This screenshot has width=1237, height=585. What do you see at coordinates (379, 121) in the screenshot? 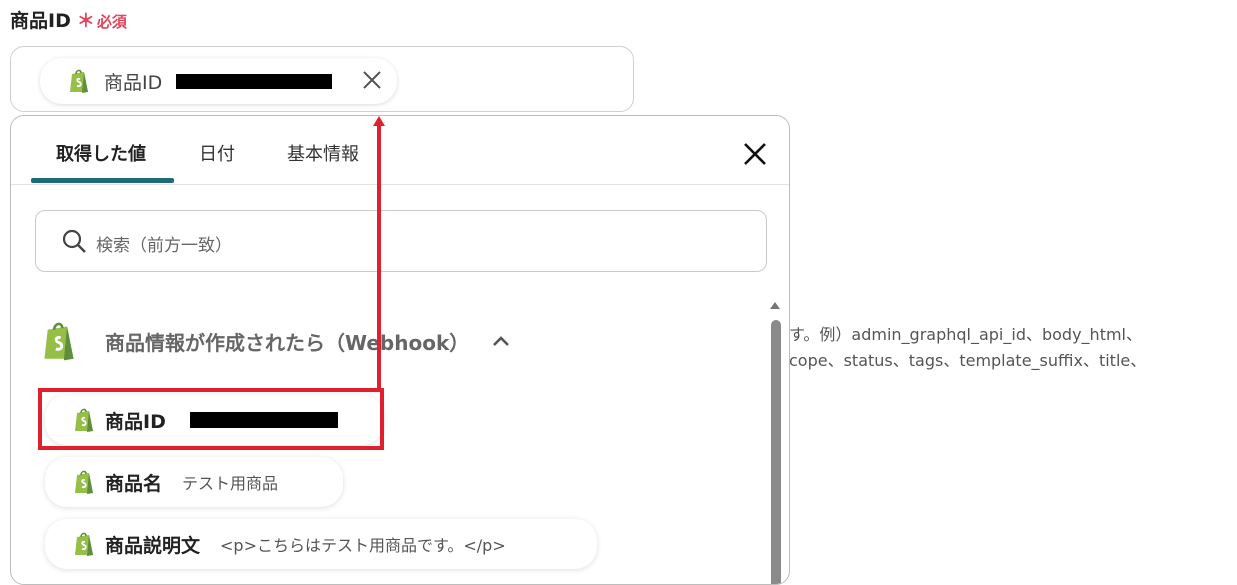
I see `annotation-arrow-head` at bounding box center [379, 121].